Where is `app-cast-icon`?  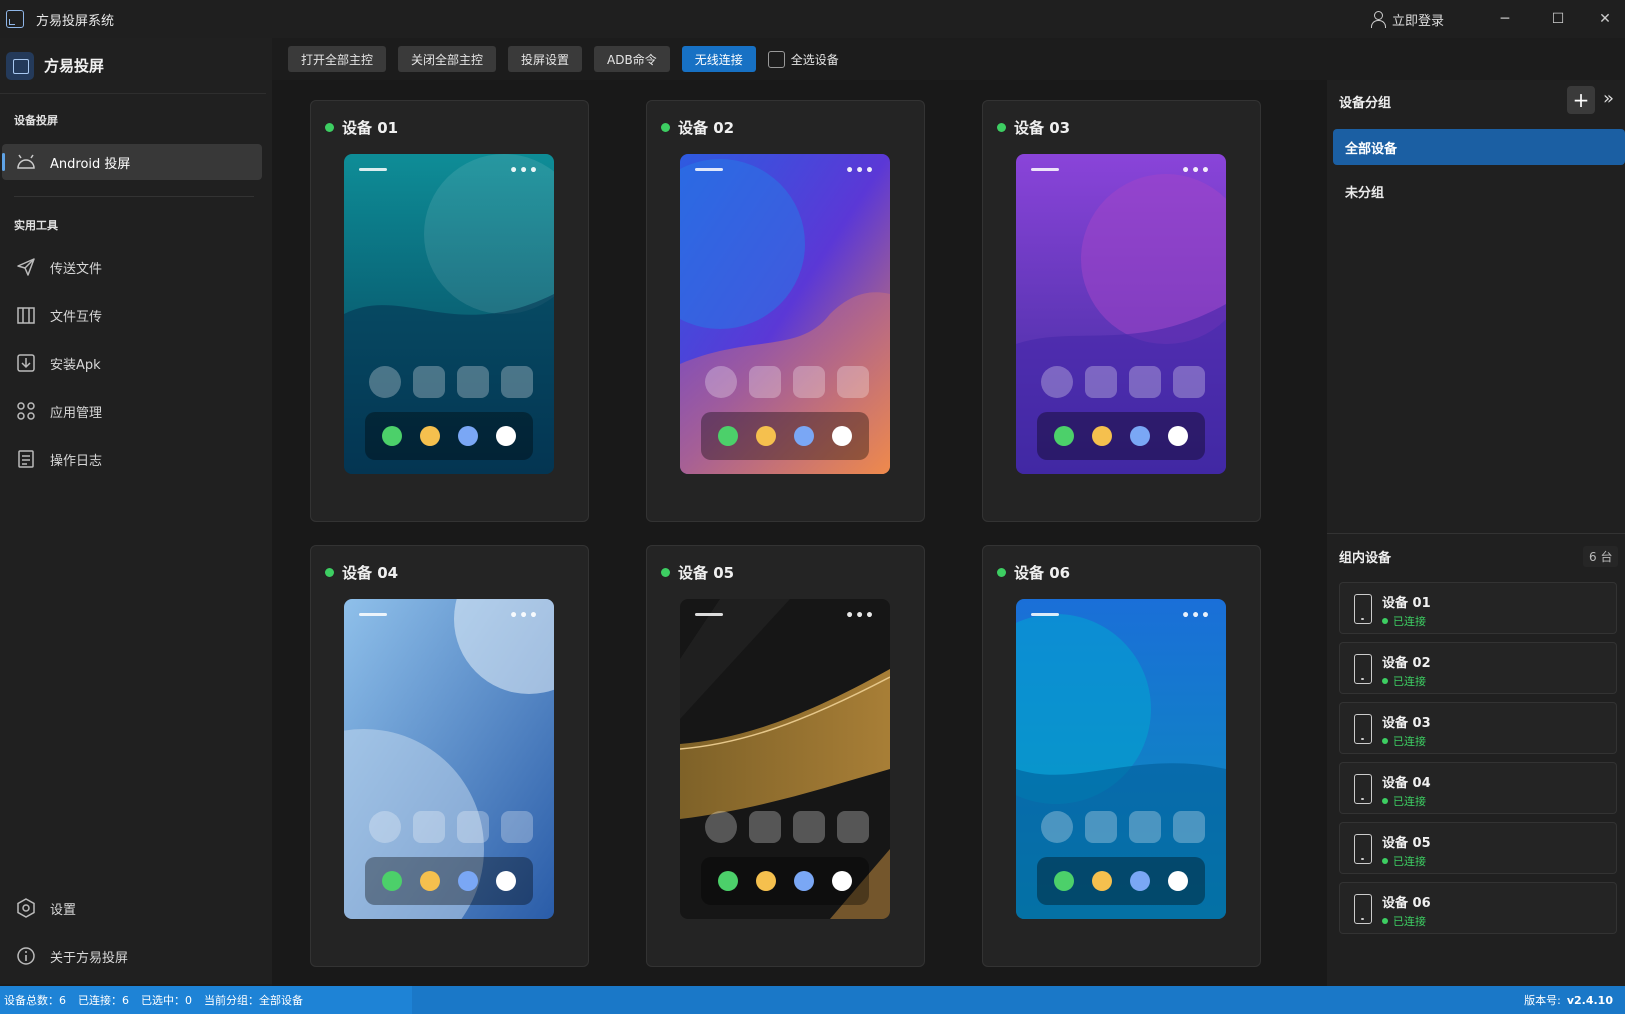 app-cast-icon is located at coordinates (15, 19).